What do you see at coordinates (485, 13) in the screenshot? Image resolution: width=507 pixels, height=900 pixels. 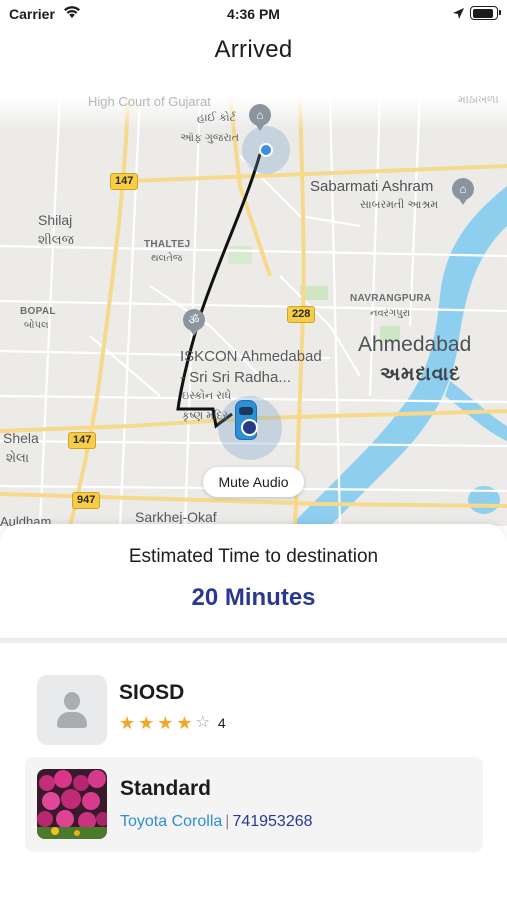 I see `battery-icon` at bounding box center [485, 13].